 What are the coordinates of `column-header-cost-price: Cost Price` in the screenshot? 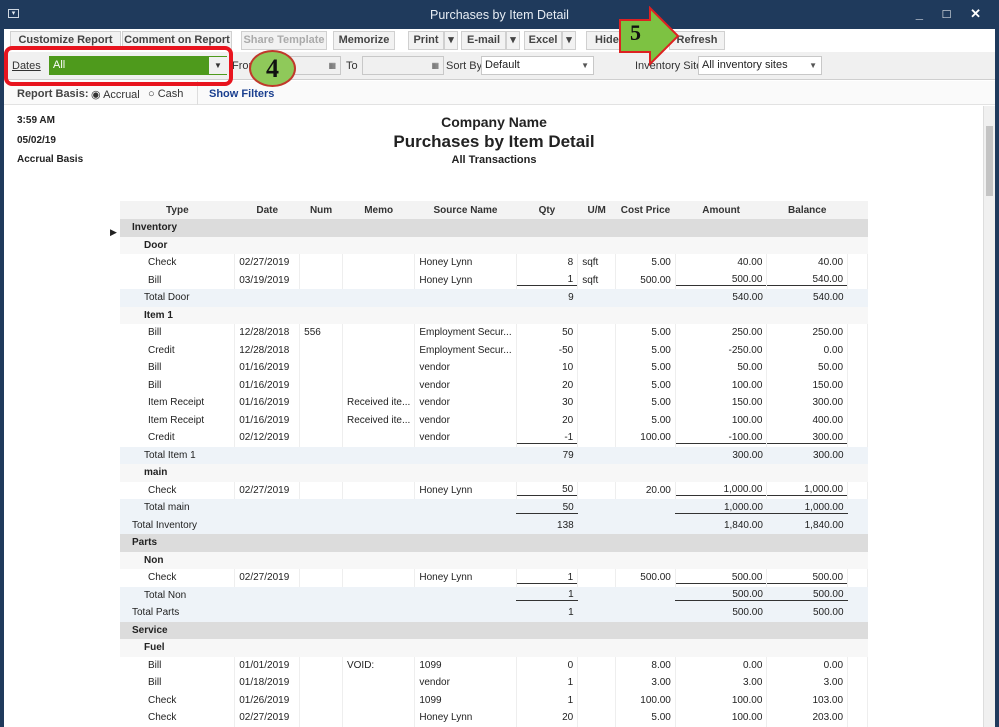 It's located at (645, 210).